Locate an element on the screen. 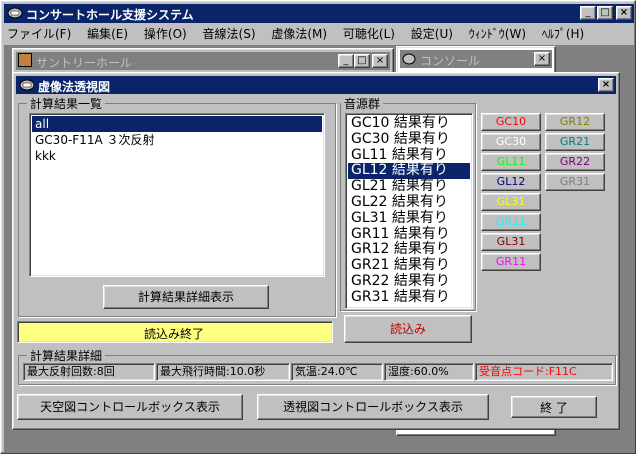 This screenshot has width=636, height=454. source-button-gr21: GR21 is located at coordinates (575, 142).